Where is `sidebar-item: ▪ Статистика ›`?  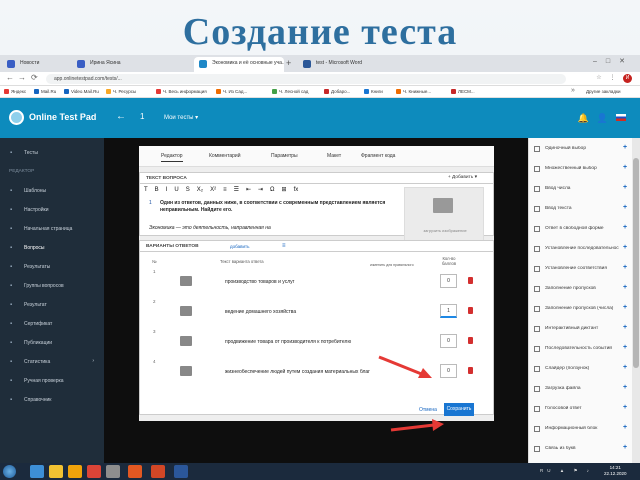 sidebar-item: ▪ Статистика › is located at coordinates (52, 363).